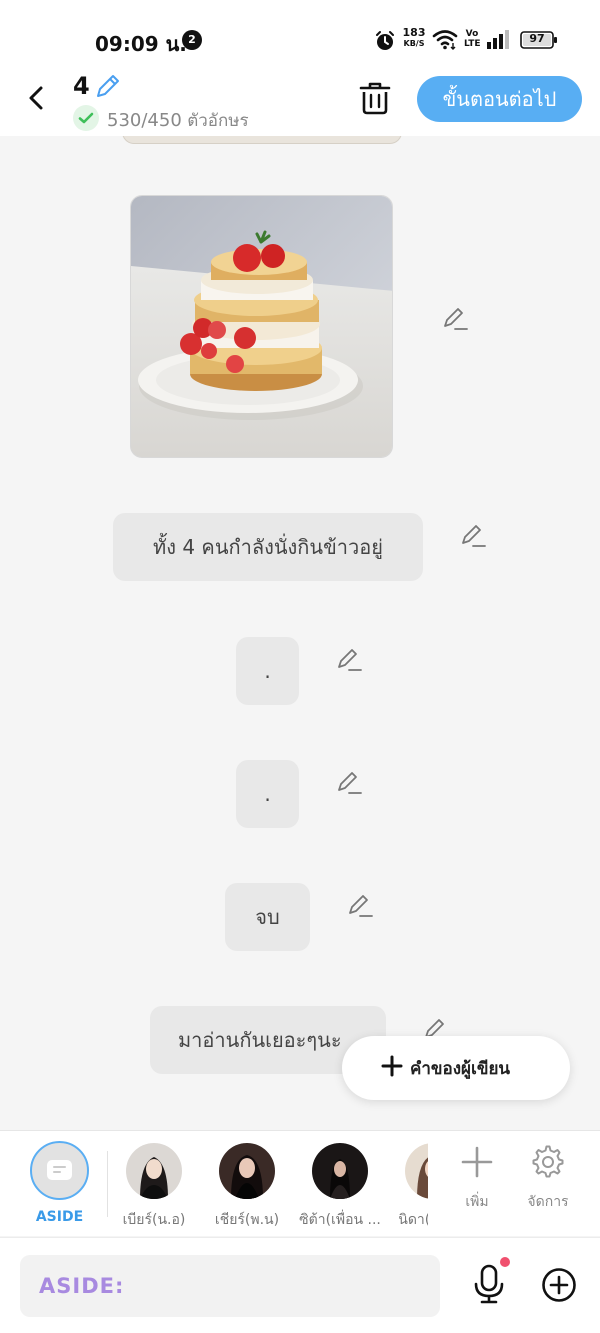 This screenshot has height=1333, width=600. I want to click on back-arrow-icon, so click(37, 98).